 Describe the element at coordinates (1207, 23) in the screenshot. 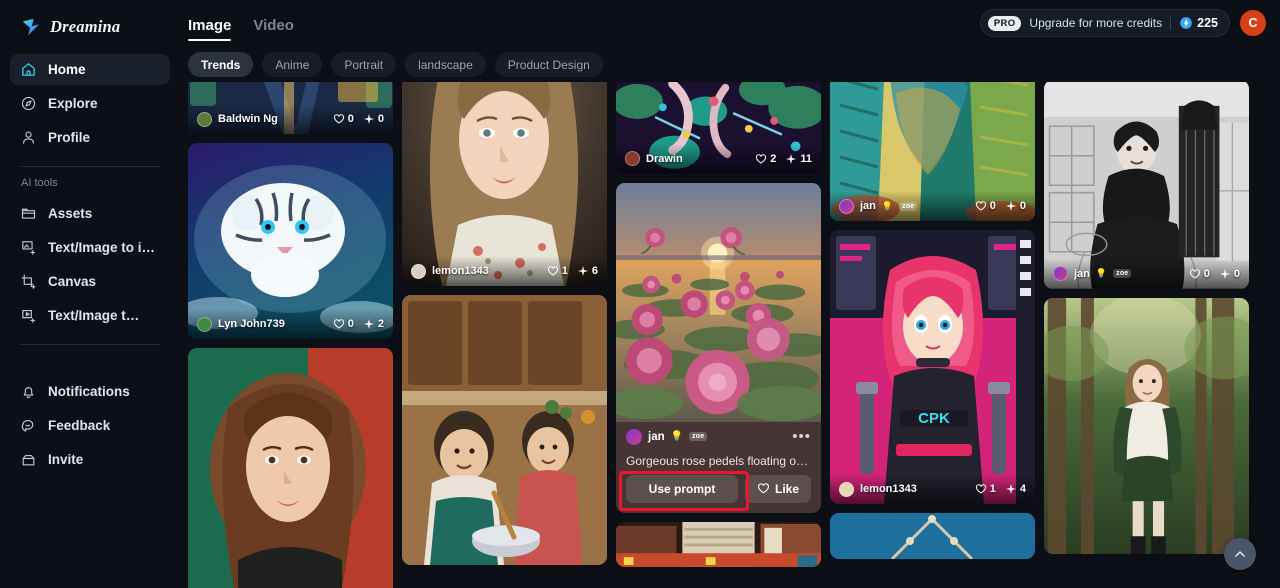

I see `credit-value: 225` at that location.